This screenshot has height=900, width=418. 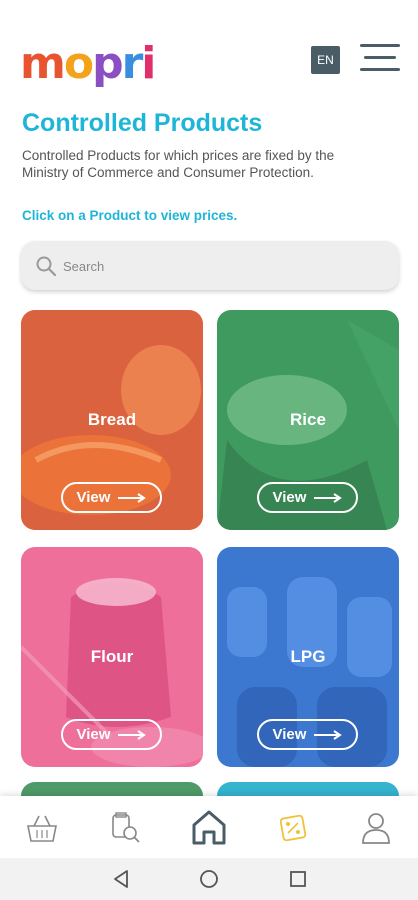 I want to click on recents-button, so click(x=298, y=879).